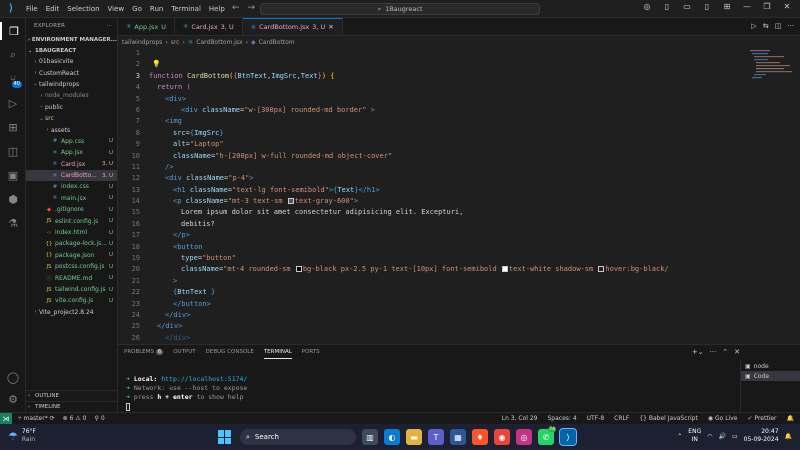 This screenshot has height=450, width=800. I want to click on settings-gear-icon: ⚙, so click(13, 399).